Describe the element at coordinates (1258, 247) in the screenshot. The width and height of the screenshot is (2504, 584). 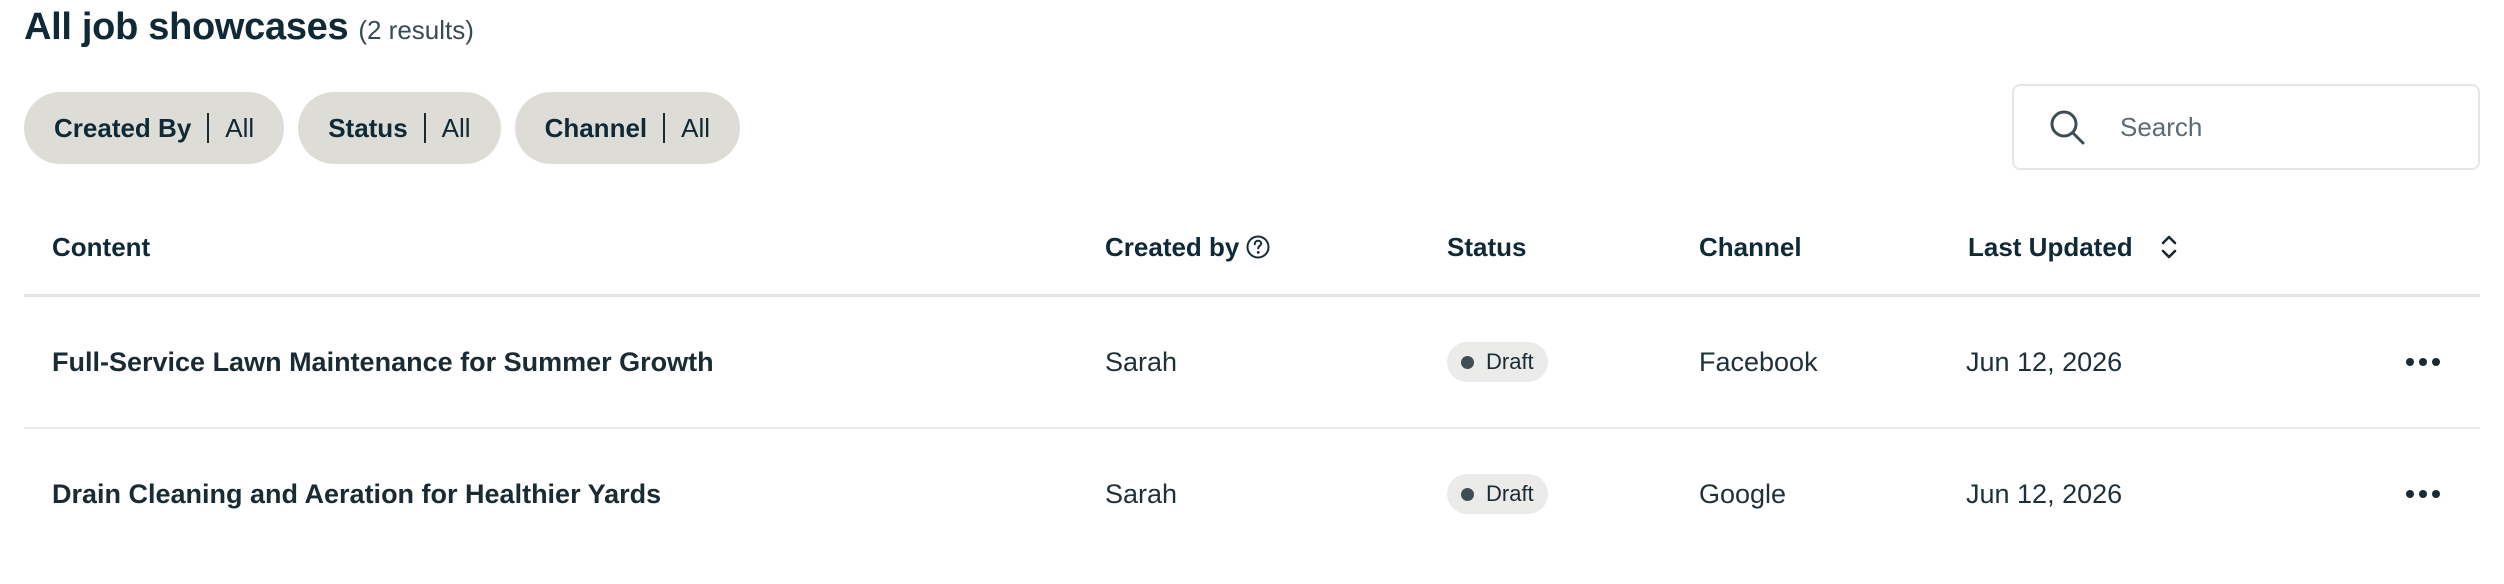
I see `help-icon` at that location.